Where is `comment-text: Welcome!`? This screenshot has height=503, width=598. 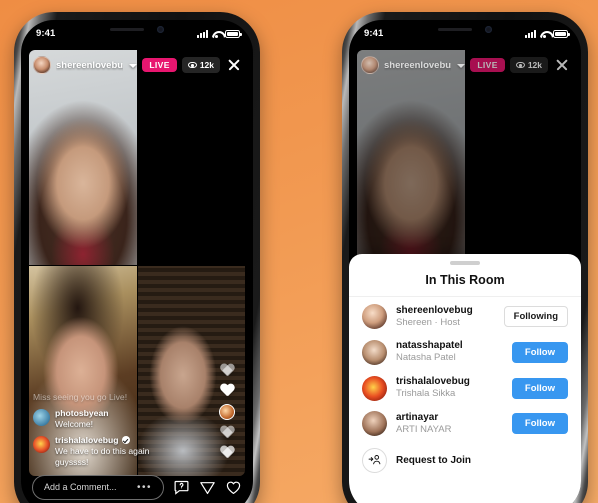
comment-text: Welcome! is located at coordinates (74, 423).